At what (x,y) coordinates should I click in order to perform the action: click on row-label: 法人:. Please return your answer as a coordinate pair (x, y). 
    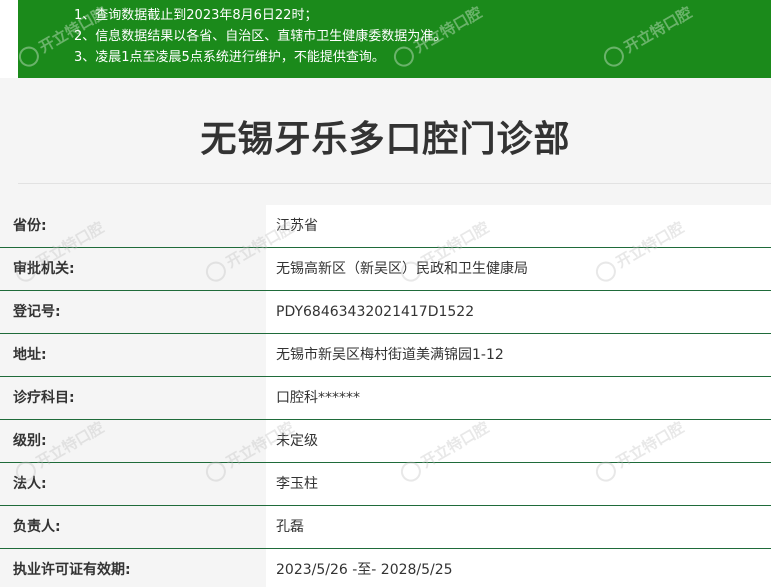
    Looking at the image, I should click on (133, 484).